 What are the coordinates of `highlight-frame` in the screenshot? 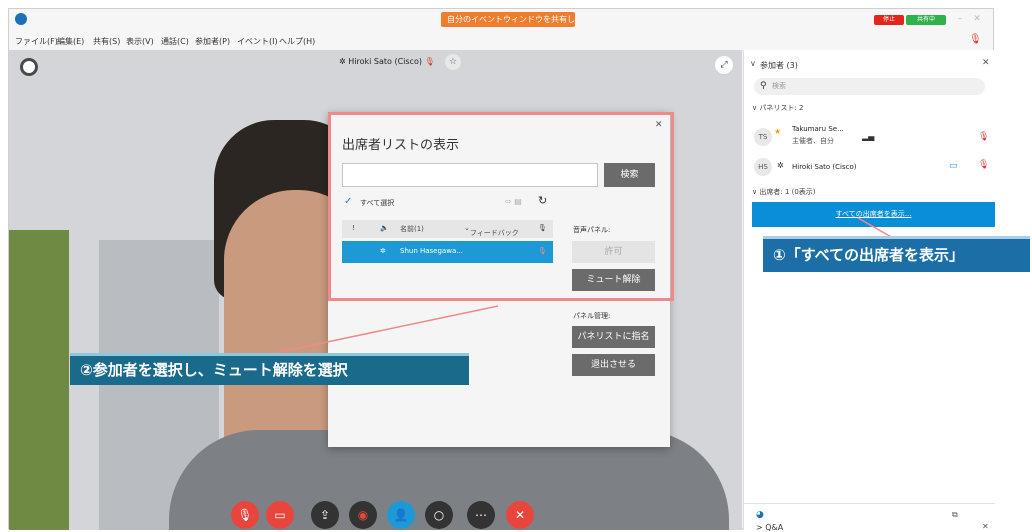 It's located at (501, 206).